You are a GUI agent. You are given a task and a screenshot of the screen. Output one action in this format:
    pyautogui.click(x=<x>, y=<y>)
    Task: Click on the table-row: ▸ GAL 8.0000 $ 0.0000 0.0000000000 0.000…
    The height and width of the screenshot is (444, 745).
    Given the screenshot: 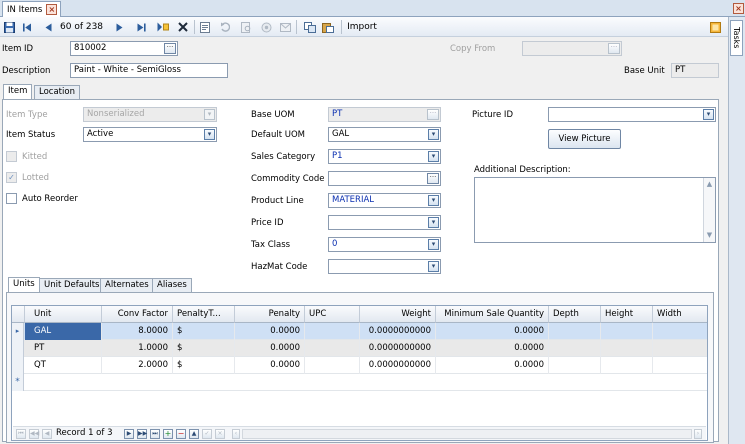 What is the action you would take?
    pyautogui.click(x=359, y=331)
    